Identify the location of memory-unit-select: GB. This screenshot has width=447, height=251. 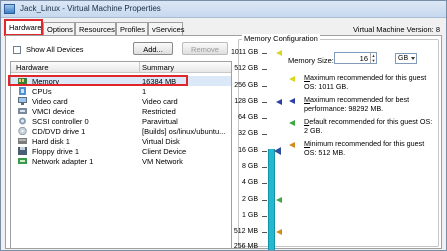
(406, 58).